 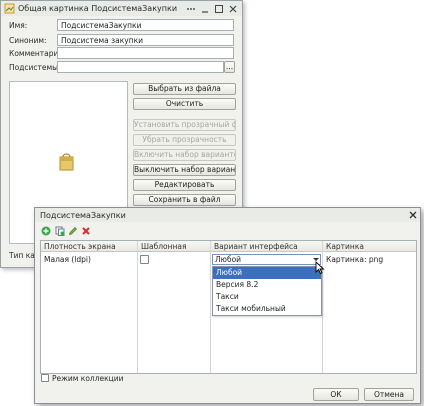 I want to click on synonym-field: Подсистема закупки, so click(x=145, y=40).